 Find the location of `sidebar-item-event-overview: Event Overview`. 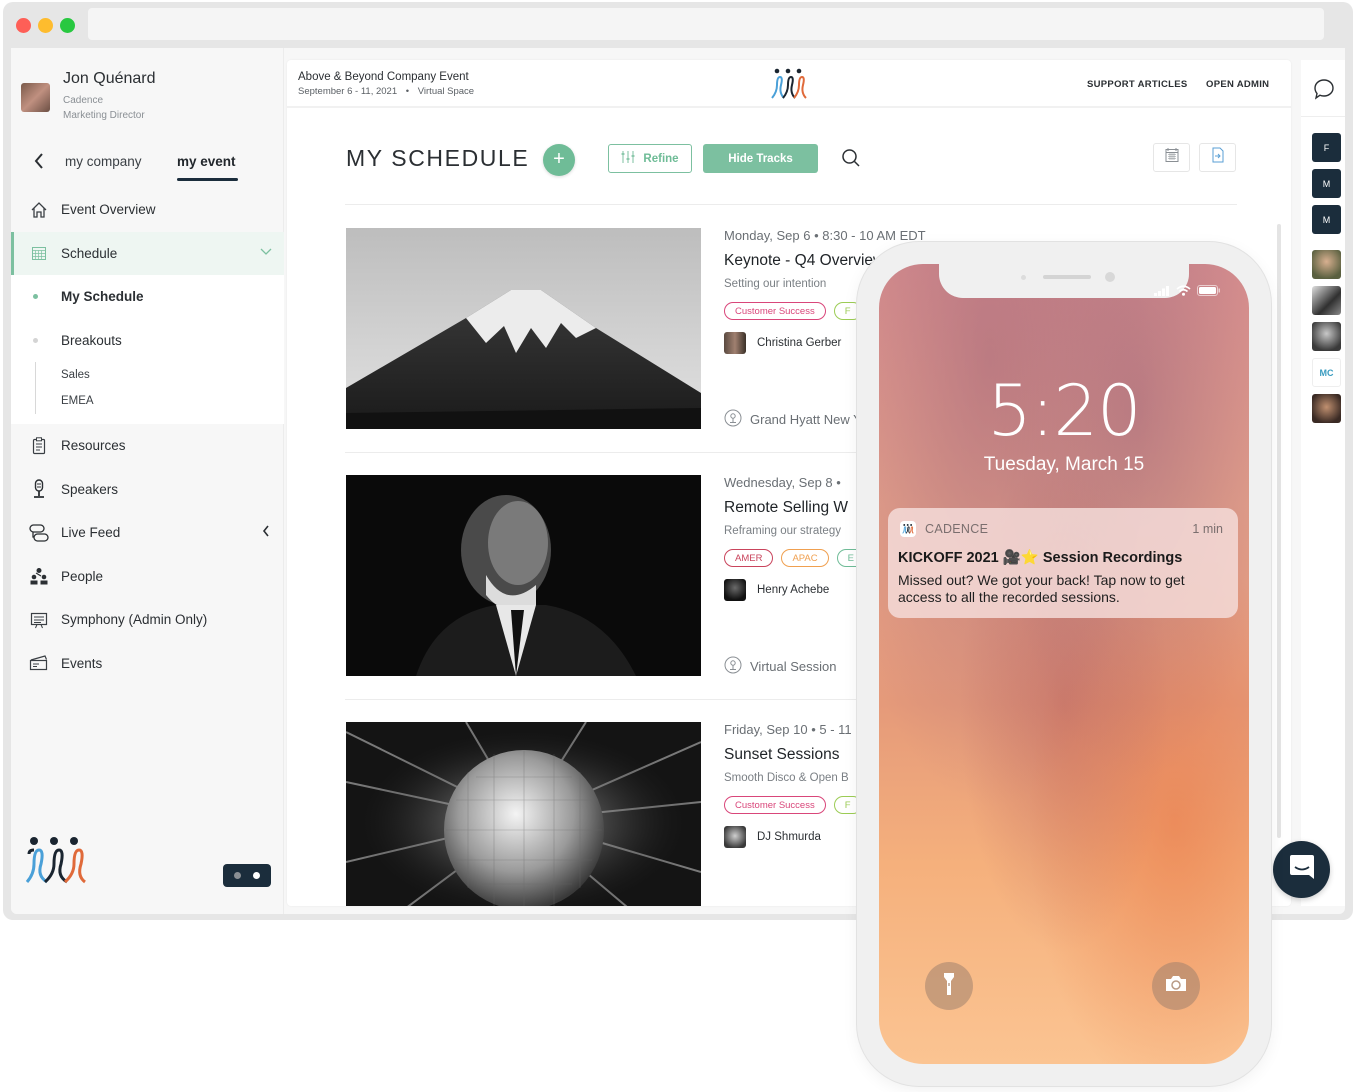

sidebar-item-event-overview: Event Overview is located at coordinates (147, 210).